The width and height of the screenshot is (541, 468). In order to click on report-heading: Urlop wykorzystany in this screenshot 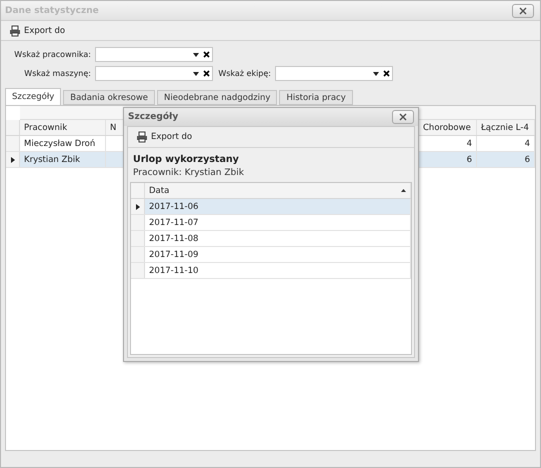, I will do `click(186, 159)`.